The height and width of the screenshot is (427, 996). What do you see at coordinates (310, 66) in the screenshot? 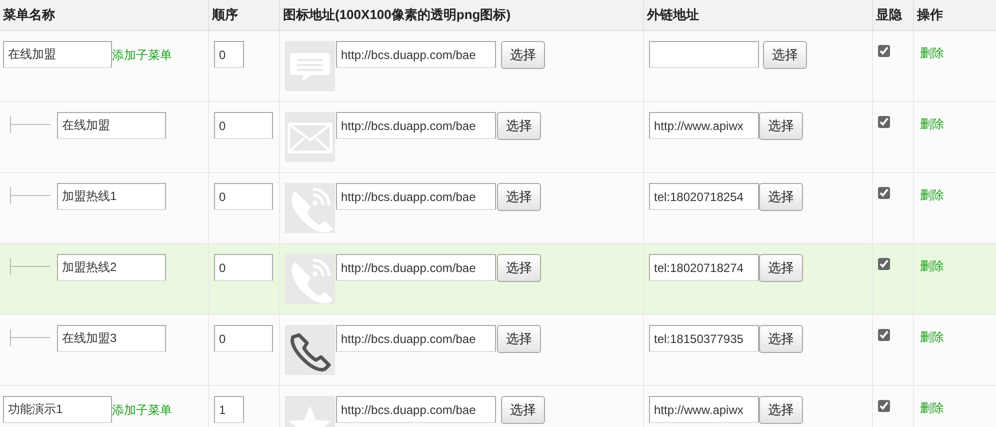
I see `chat-bubble-icon` at bounding box center [310, 66].